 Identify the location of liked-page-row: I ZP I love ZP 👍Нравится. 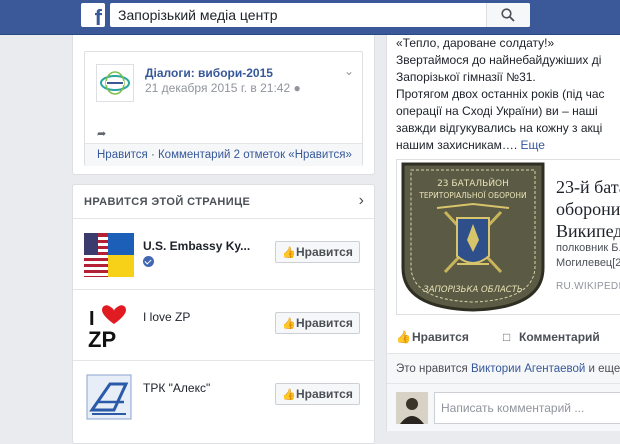
(223, 325).